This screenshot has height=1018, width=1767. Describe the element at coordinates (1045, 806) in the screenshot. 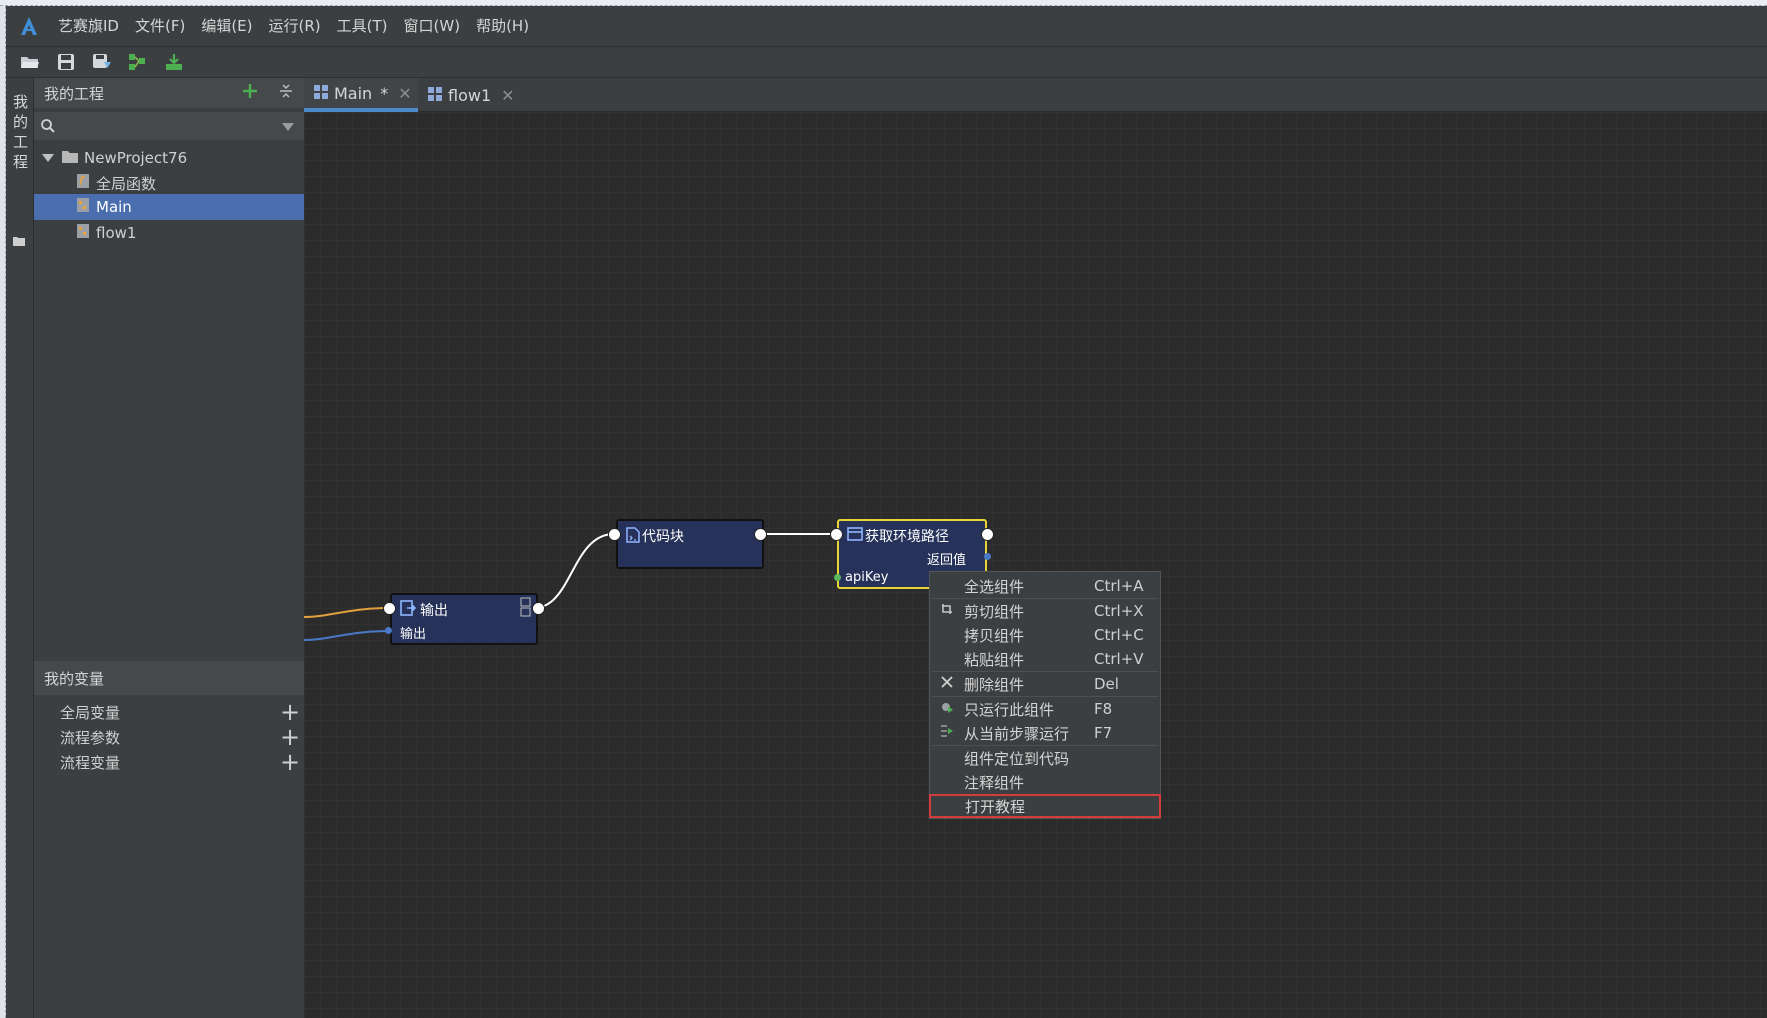

I see `menu-item-open-tutorial: 打开教程` at that location.